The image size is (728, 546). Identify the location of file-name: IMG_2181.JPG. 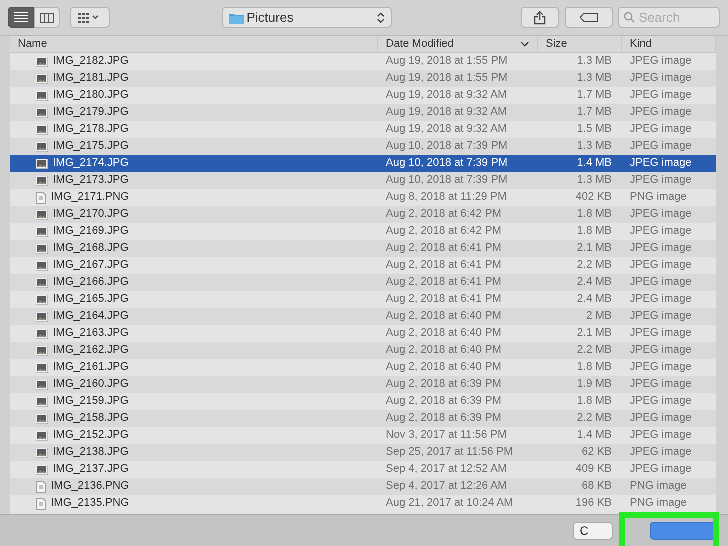
(91, 78).